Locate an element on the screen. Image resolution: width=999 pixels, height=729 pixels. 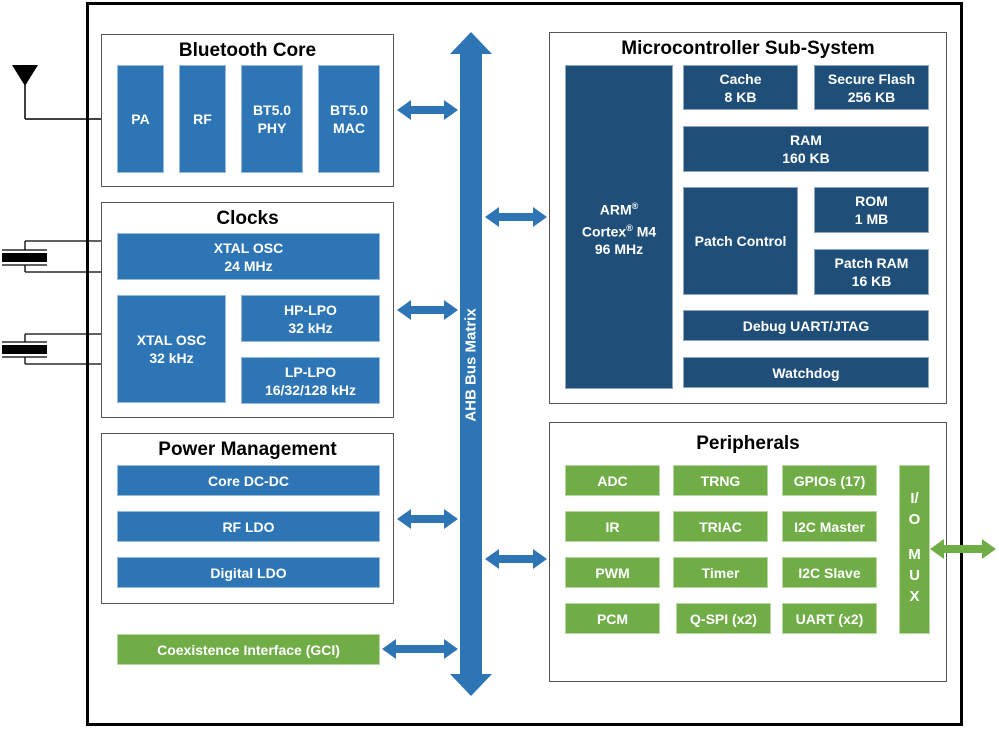
io-external-arrow is located at coordinates (963, 549).